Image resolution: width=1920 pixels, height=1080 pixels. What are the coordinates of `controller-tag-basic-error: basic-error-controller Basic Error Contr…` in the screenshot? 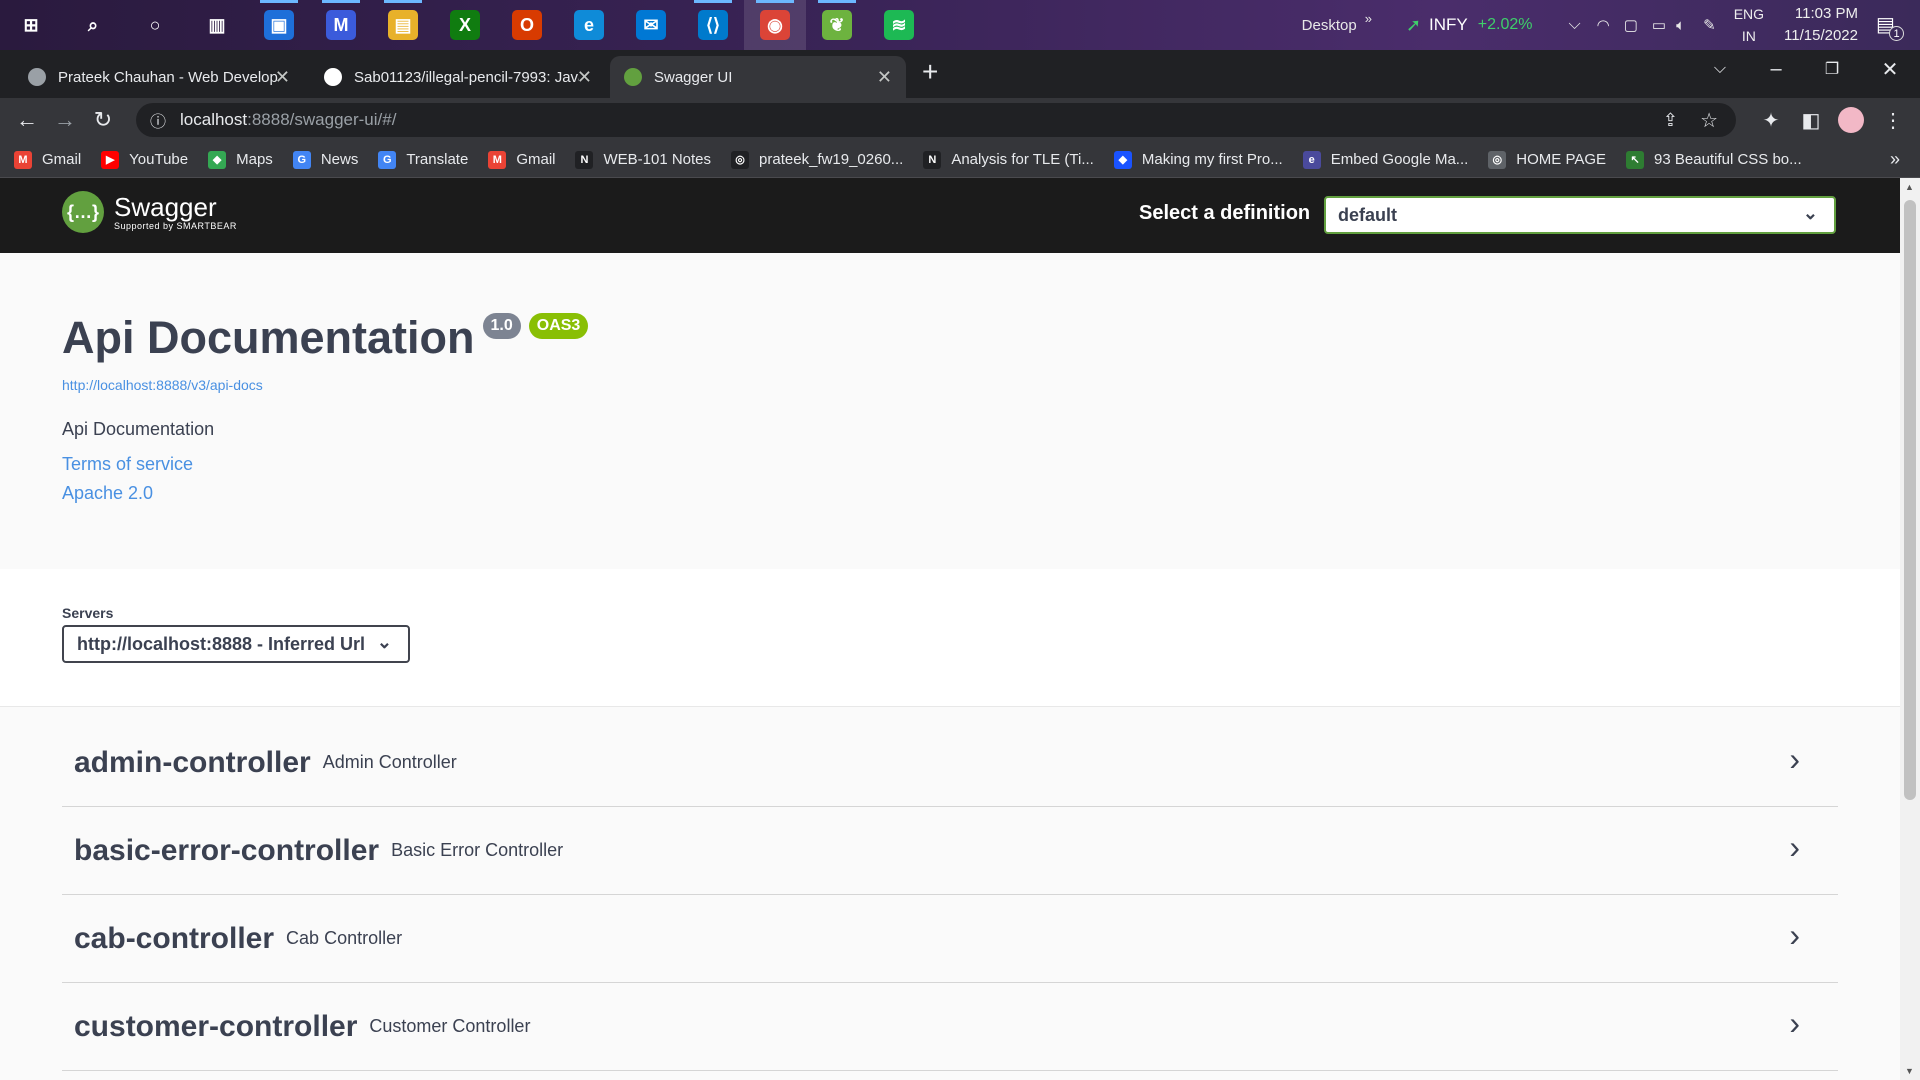 It's located at (950, 851).